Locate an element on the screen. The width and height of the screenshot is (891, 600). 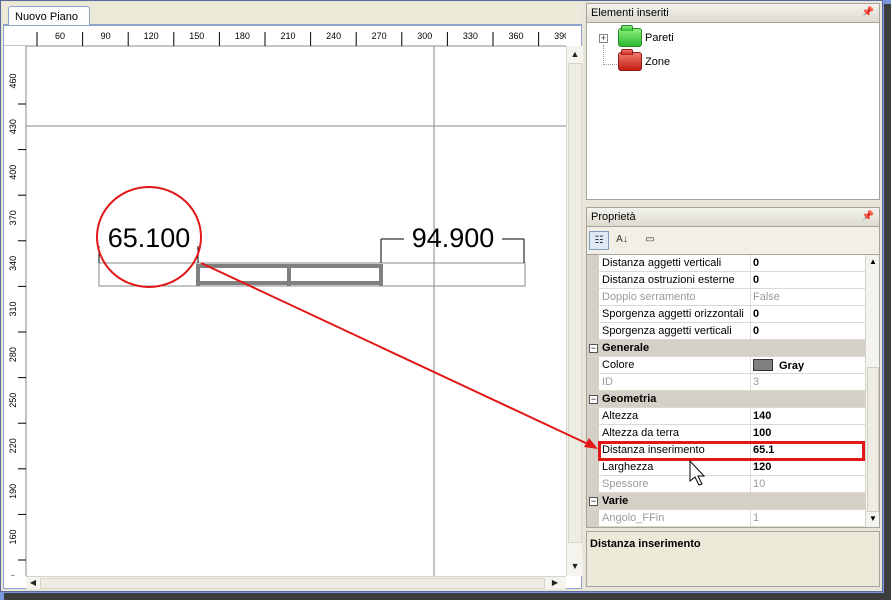
property-row: Distanza ostruzioni esterne 0 is located at coordinates (726, 280).